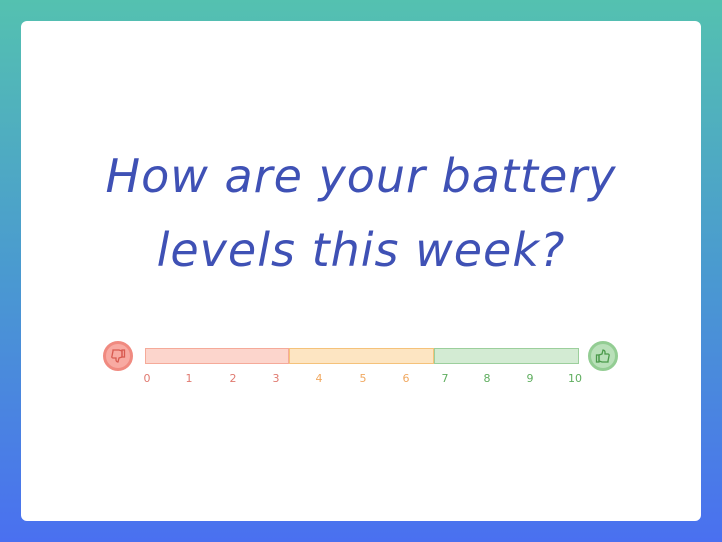  What do you see at coordinates (406, 378) in the screenshot?
I see `tick-label: 6` at bounding box center [406, 378].